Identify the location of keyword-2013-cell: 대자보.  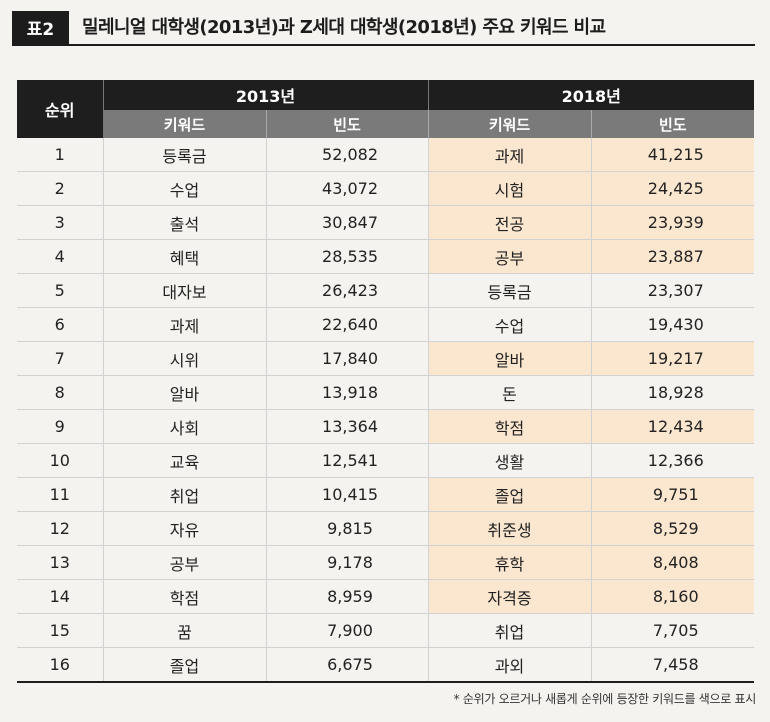
(185, 290).